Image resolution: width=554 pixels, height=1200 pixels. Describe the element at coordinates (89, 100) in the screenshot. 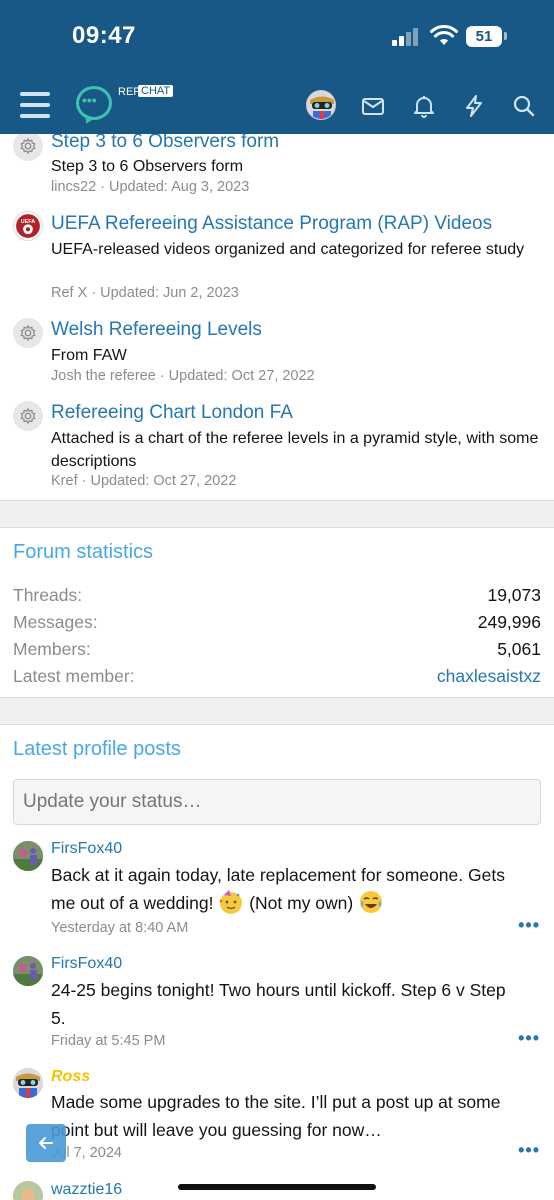

I see `logo-dots: •••` at that location.